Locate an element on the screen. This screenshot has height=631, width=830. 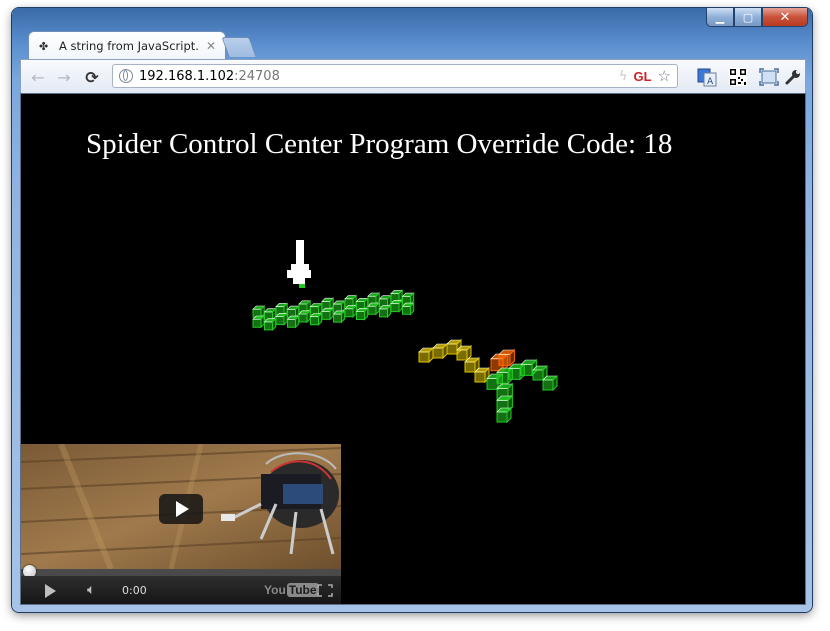
minimize-icon: ▁ is located at coordinates (720, 17).